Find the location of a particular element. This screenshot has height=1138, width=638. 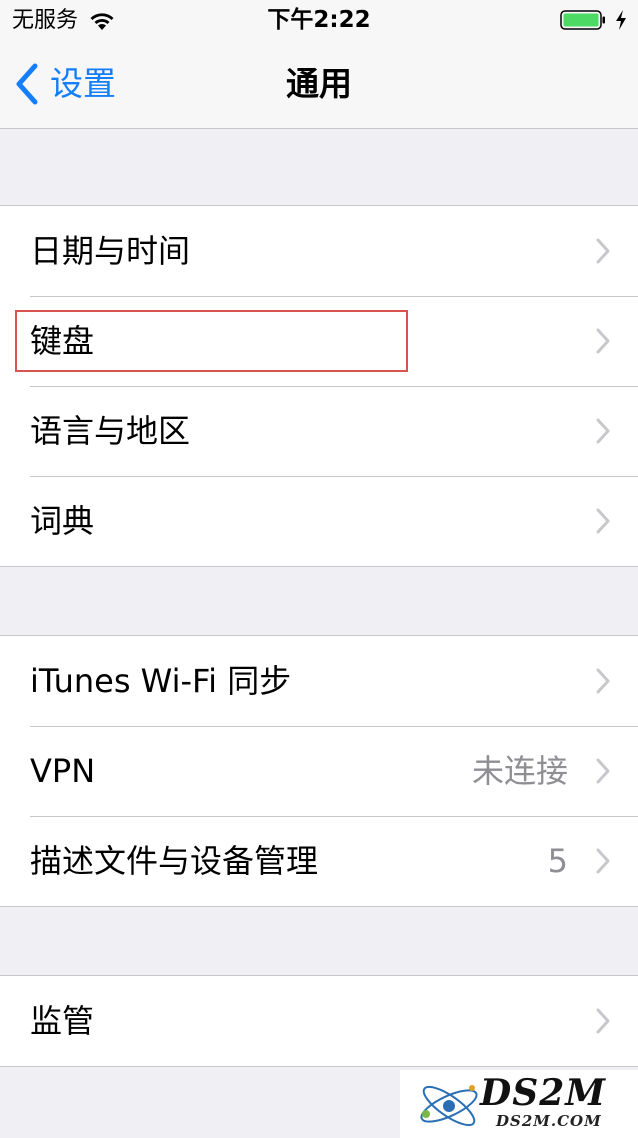

row-profiles-device-management: 描述文件与设备管理 5 is located at coordinates (319, 861).